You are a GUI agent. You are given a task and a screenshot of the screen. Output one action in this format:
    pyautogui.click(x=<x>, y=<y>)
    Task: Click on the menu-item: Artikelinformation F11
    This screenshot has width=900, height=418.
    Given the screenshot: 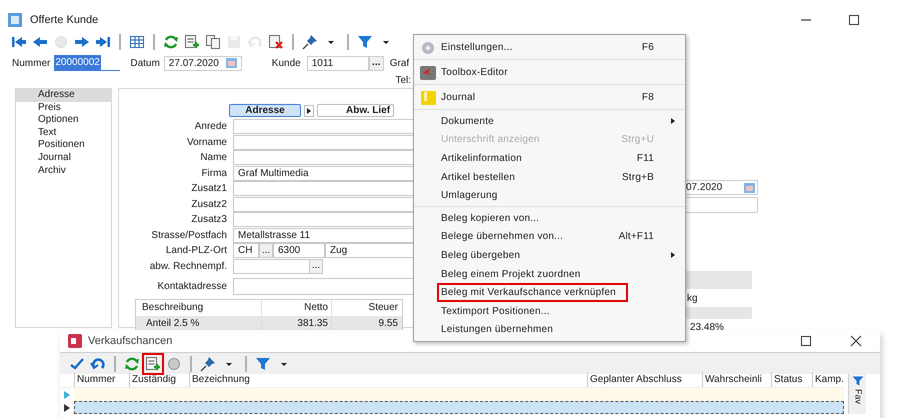 What is the action you would take?
    pyautogui.click(x=549, y=158)
    